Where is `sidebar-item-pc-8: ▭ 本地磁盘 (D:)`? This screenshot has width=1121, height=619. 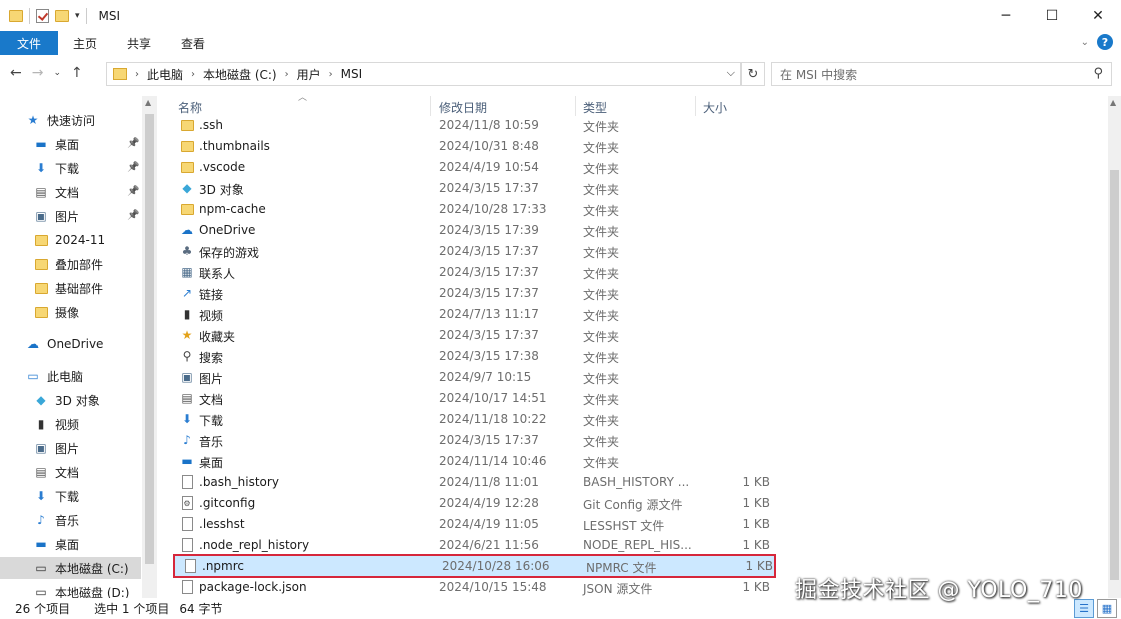
sidebar-item-pc-8: ▭ 本地磁盘 (D:) is located at coordinates (81, 589).